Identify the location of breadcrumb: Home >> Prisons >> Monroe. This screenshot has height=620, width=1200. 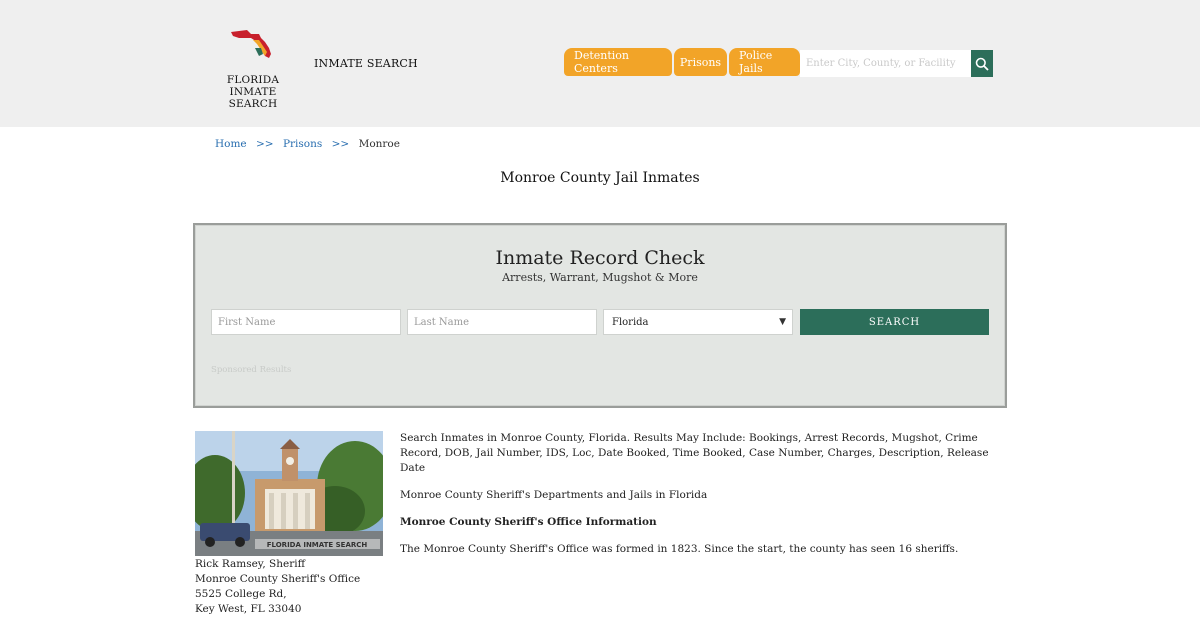
(307, 144).